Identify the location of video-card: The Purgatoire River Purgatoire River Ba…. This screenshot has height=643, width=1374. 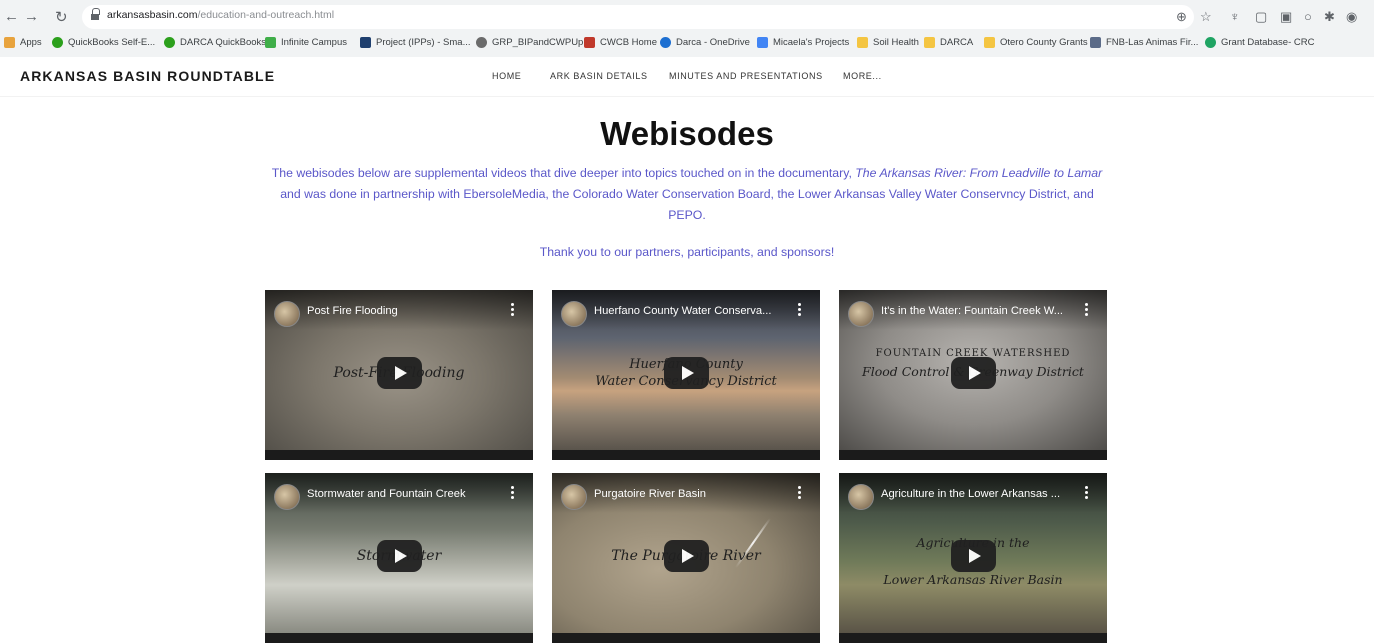
(686, 558).